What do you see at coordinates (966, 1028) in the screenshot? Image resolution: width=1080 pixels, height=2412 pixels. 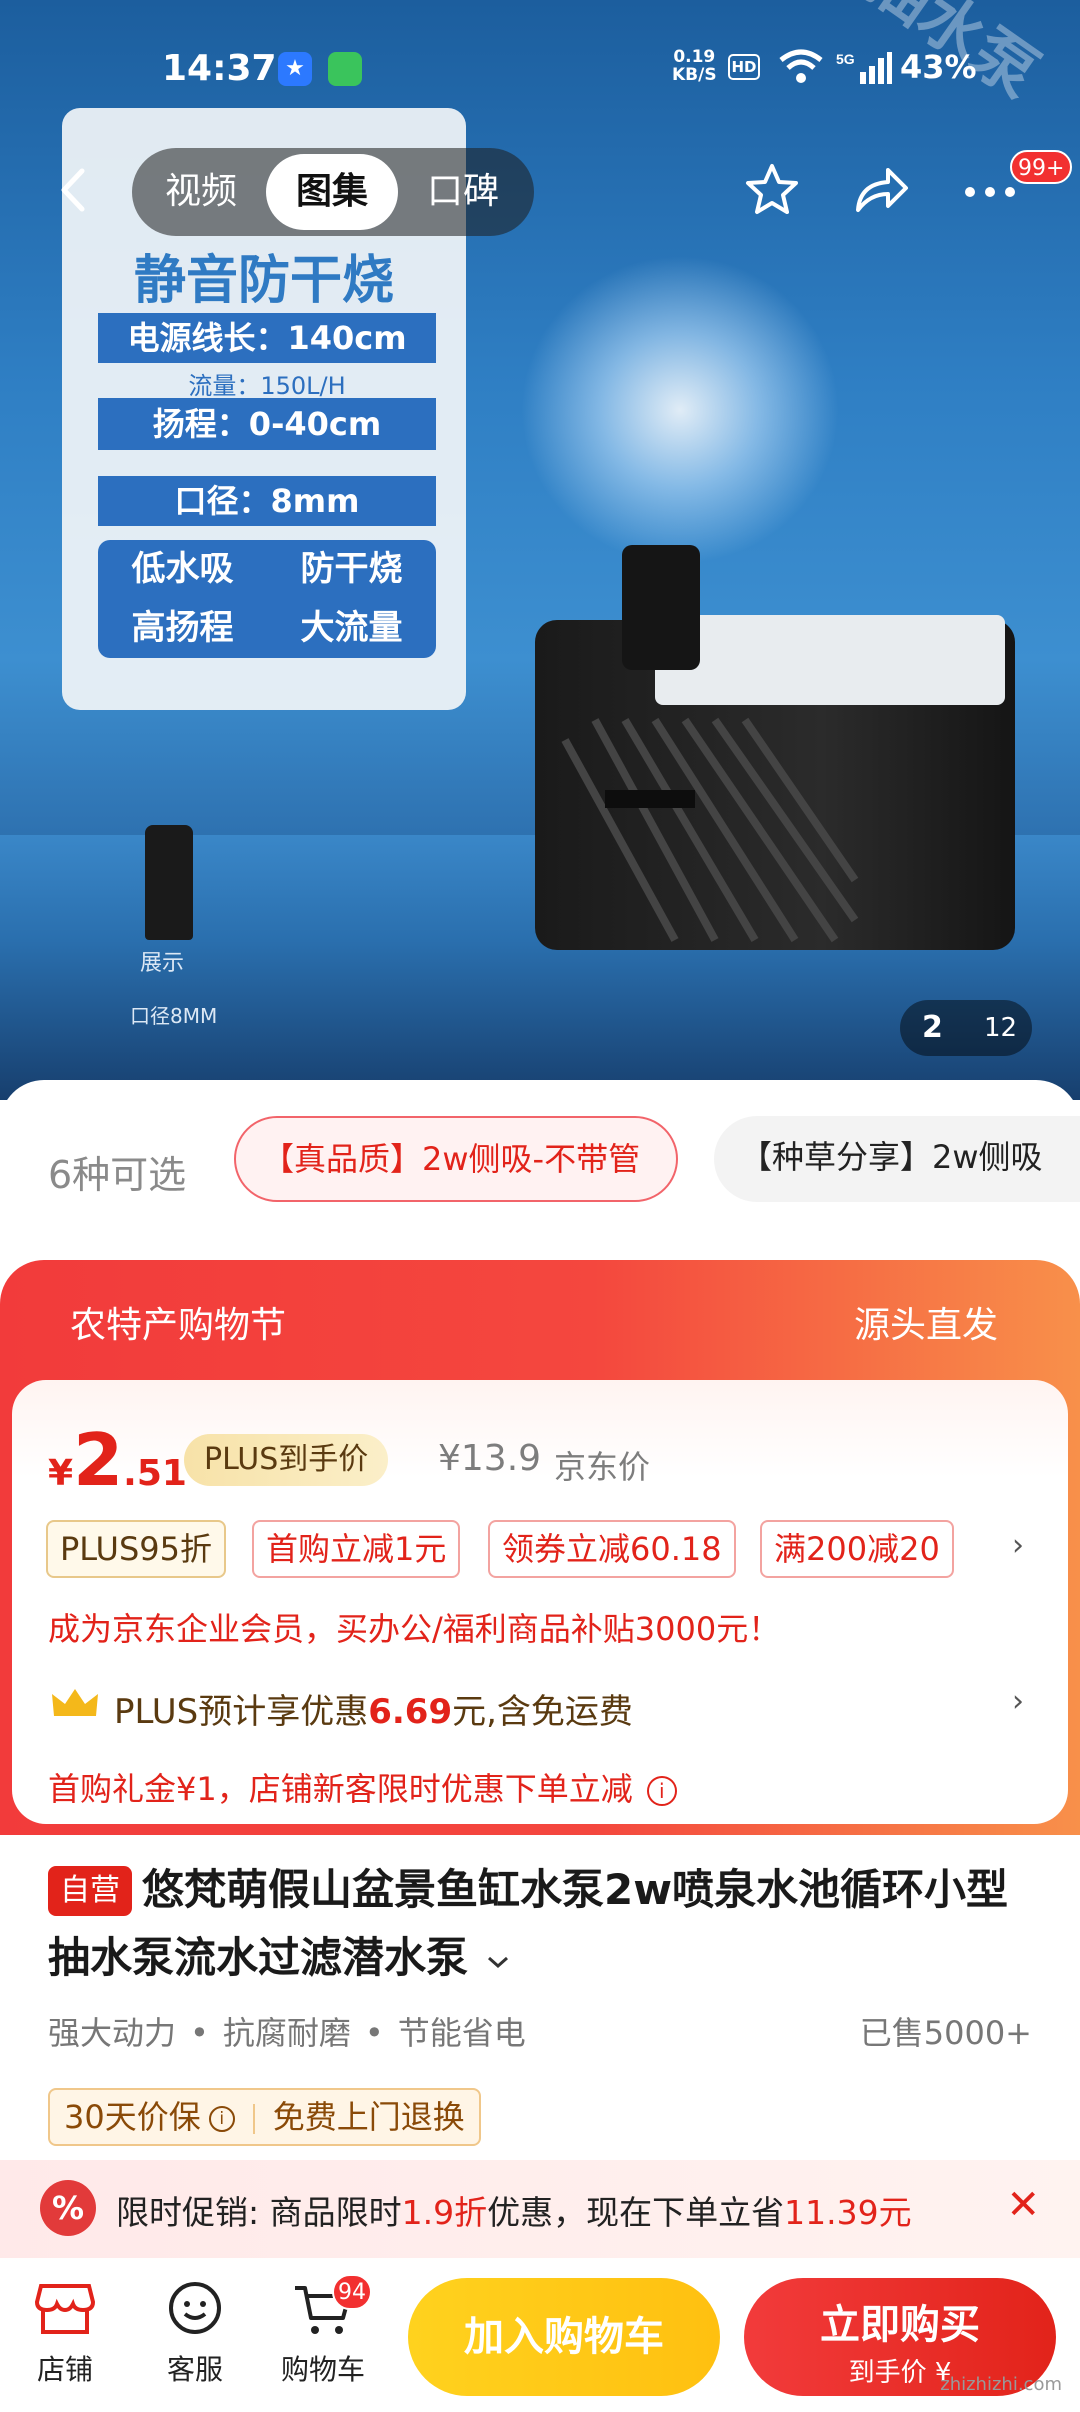 I see `image-page-counter: 2 12` at bounding box center [966, 1028].